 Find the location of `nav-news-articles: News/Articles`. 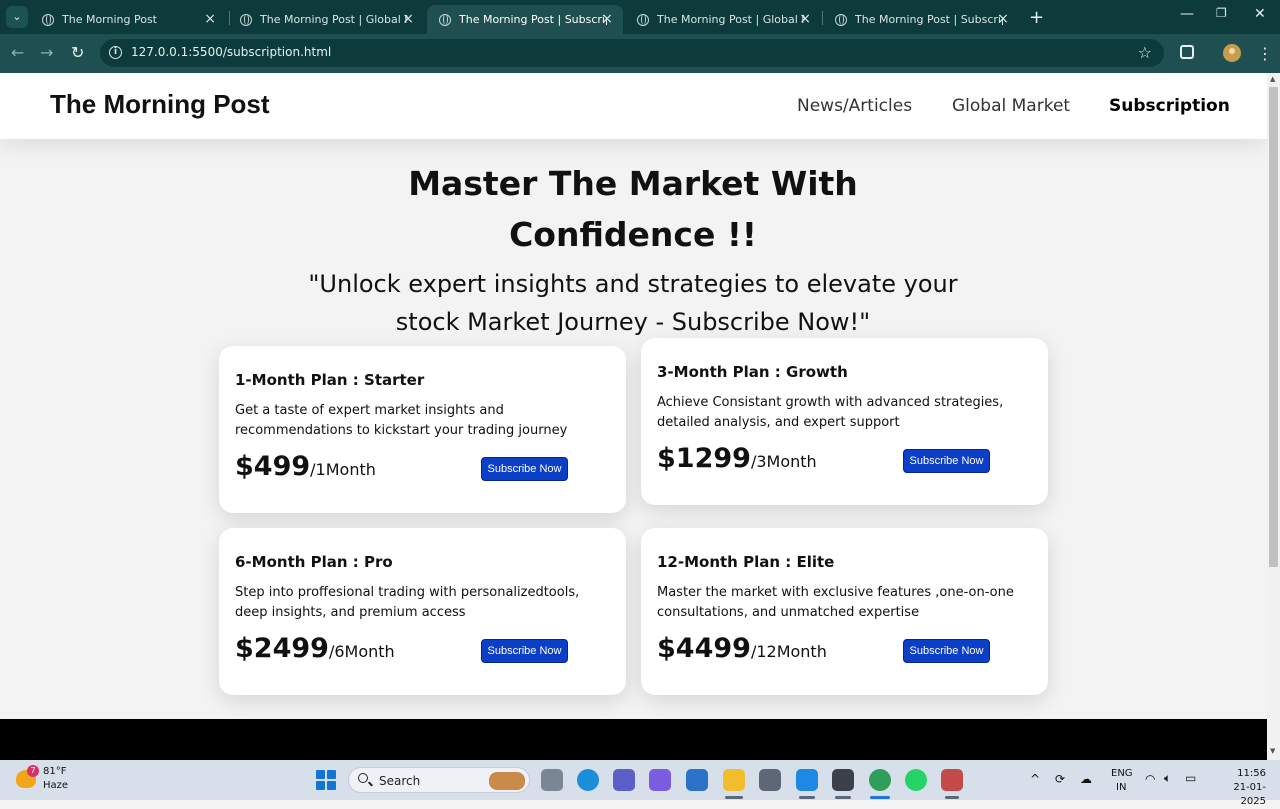

nav-news-articles: News/Articles is located at coordinates (854, 106).